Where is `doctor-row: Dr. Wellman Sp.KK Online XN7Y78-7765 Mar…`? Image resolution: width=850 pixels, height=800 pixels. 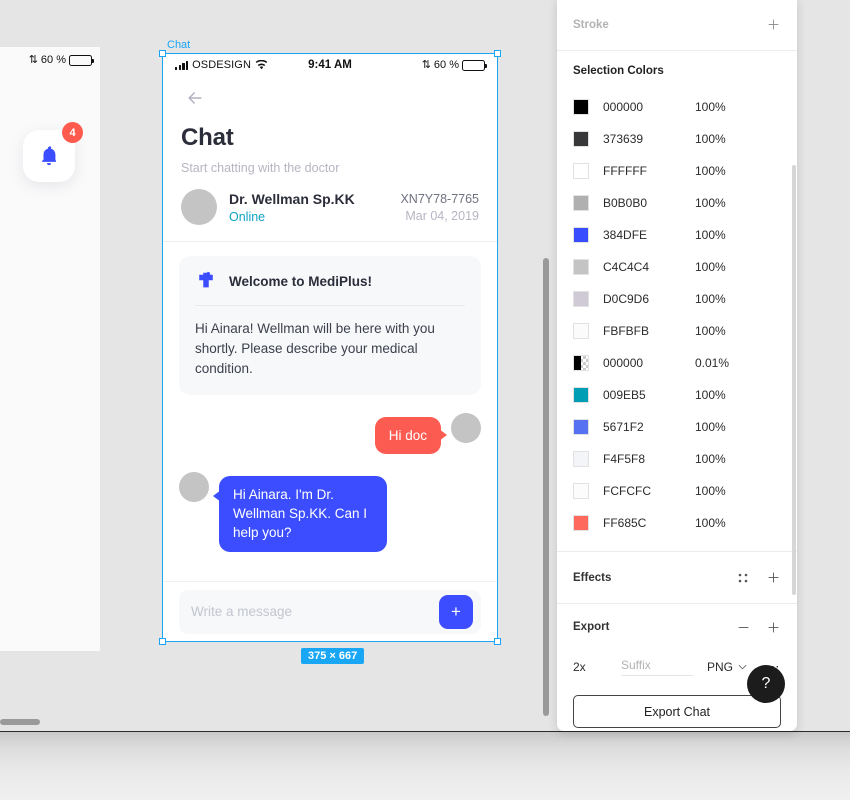
doctor-row: Dr. Wellman Sp.KK Online XN7Y78-7765 Mar… is located at coordinates (330, 208).